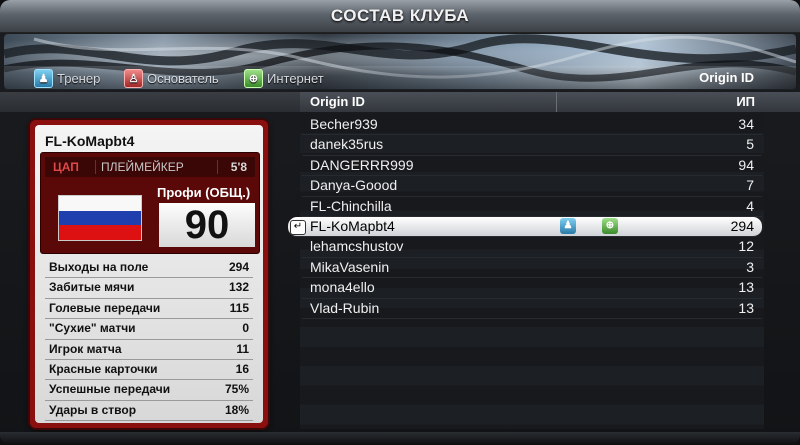 This screenshot has height=445, width=800. Describe the element at coordinates (532, 309) in the screenshot. I see `list-item: Vlad-Rubin 13` at that location.